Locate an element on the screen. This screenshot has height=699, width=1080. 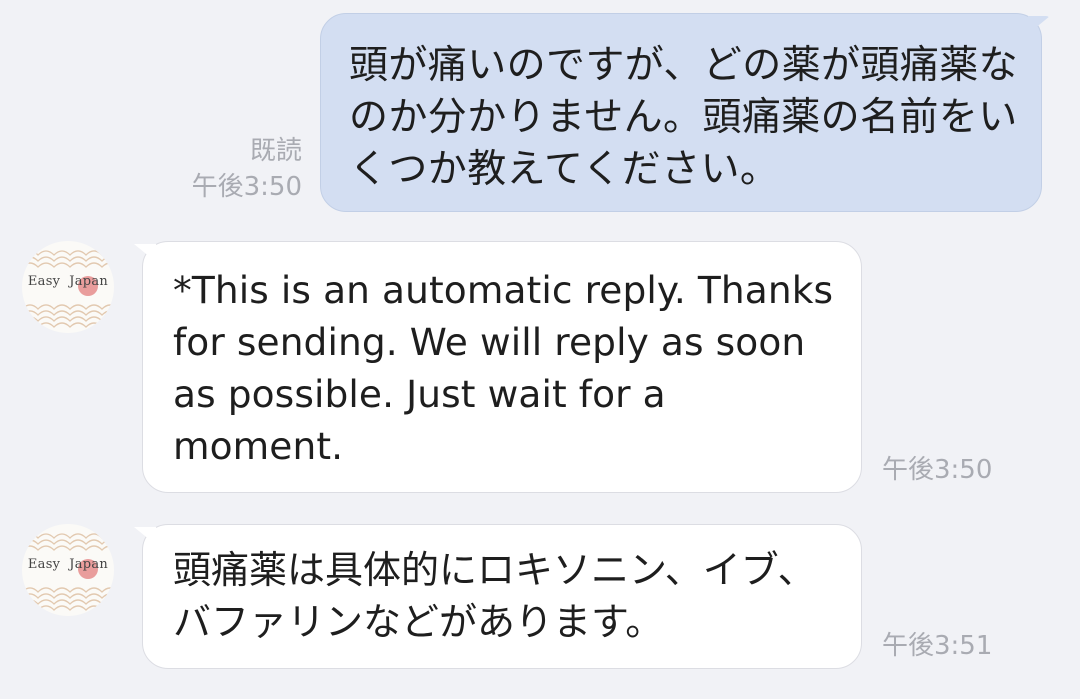
incoming-message-bubble: 頭痛薬は具体的にロキソニン、イブ、バファリンなどがあります。 is located at coordinates (498, 596).